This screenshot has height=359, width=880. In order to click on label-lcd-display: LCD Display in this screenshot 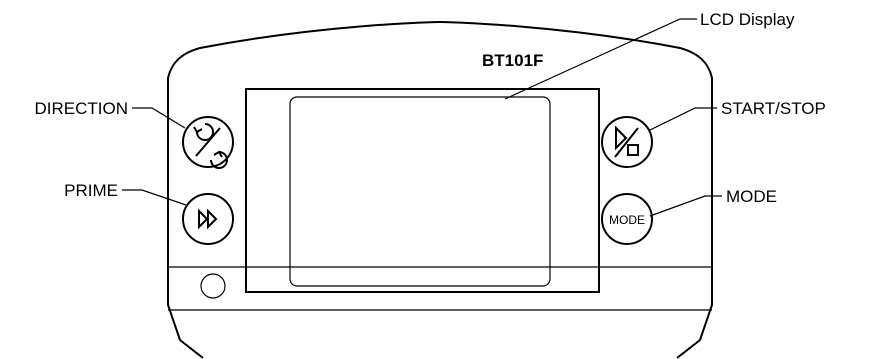, I will do `click(747, 19)`.